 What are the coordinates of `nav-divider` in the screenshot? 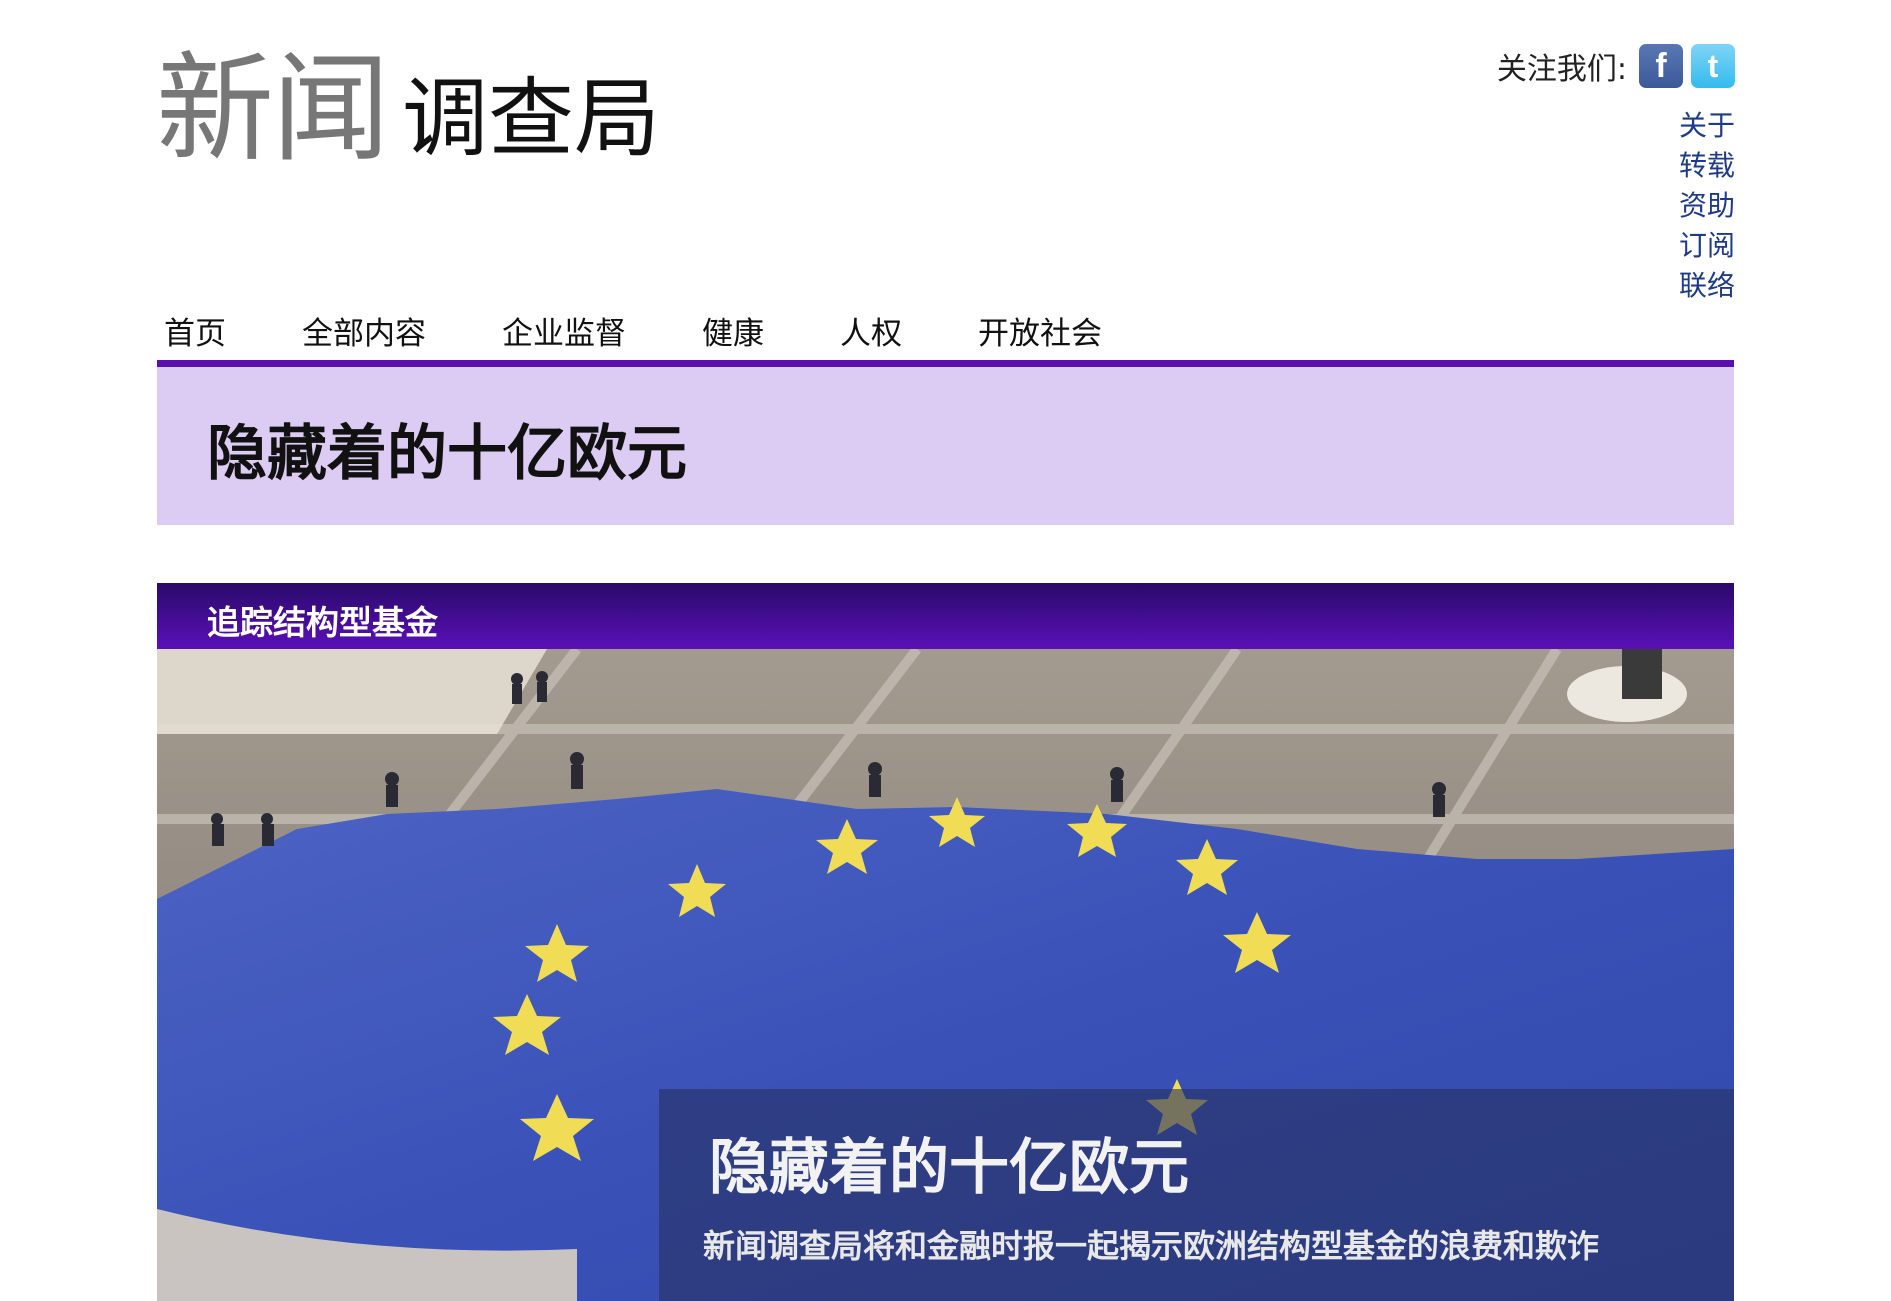 It's located at (945, 363).